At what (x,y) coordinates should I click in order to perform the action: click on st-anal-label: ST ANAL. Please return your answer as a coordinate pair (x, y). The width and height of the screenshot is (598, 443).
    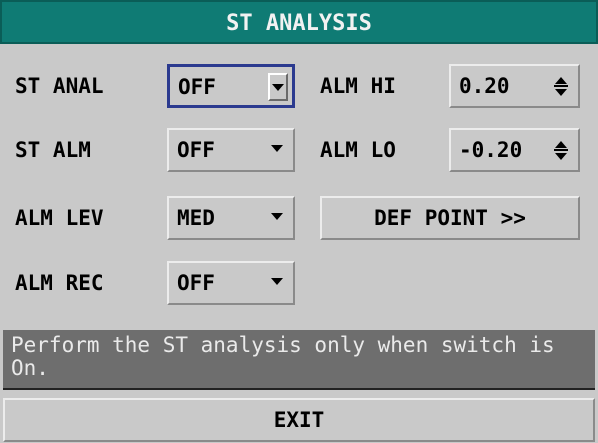
    Looking at the image, I should click on (59, 86).